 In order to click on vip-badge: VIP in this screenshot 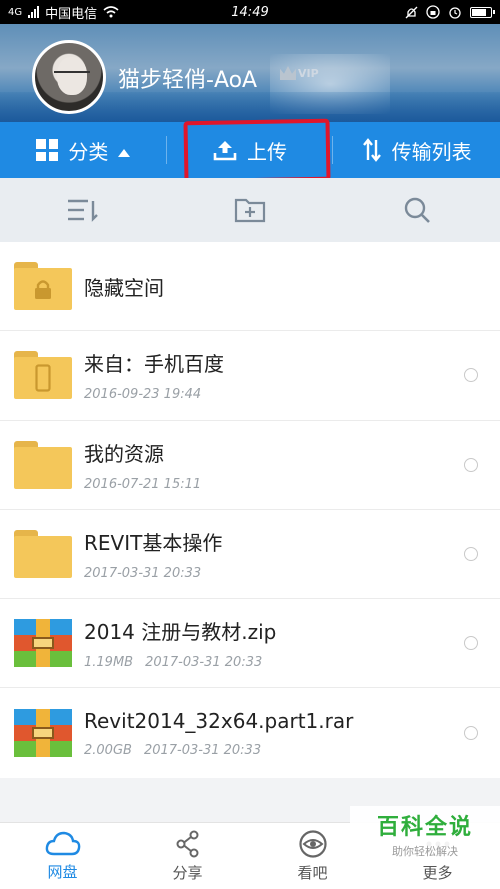, I will do `click(299, 73)`.